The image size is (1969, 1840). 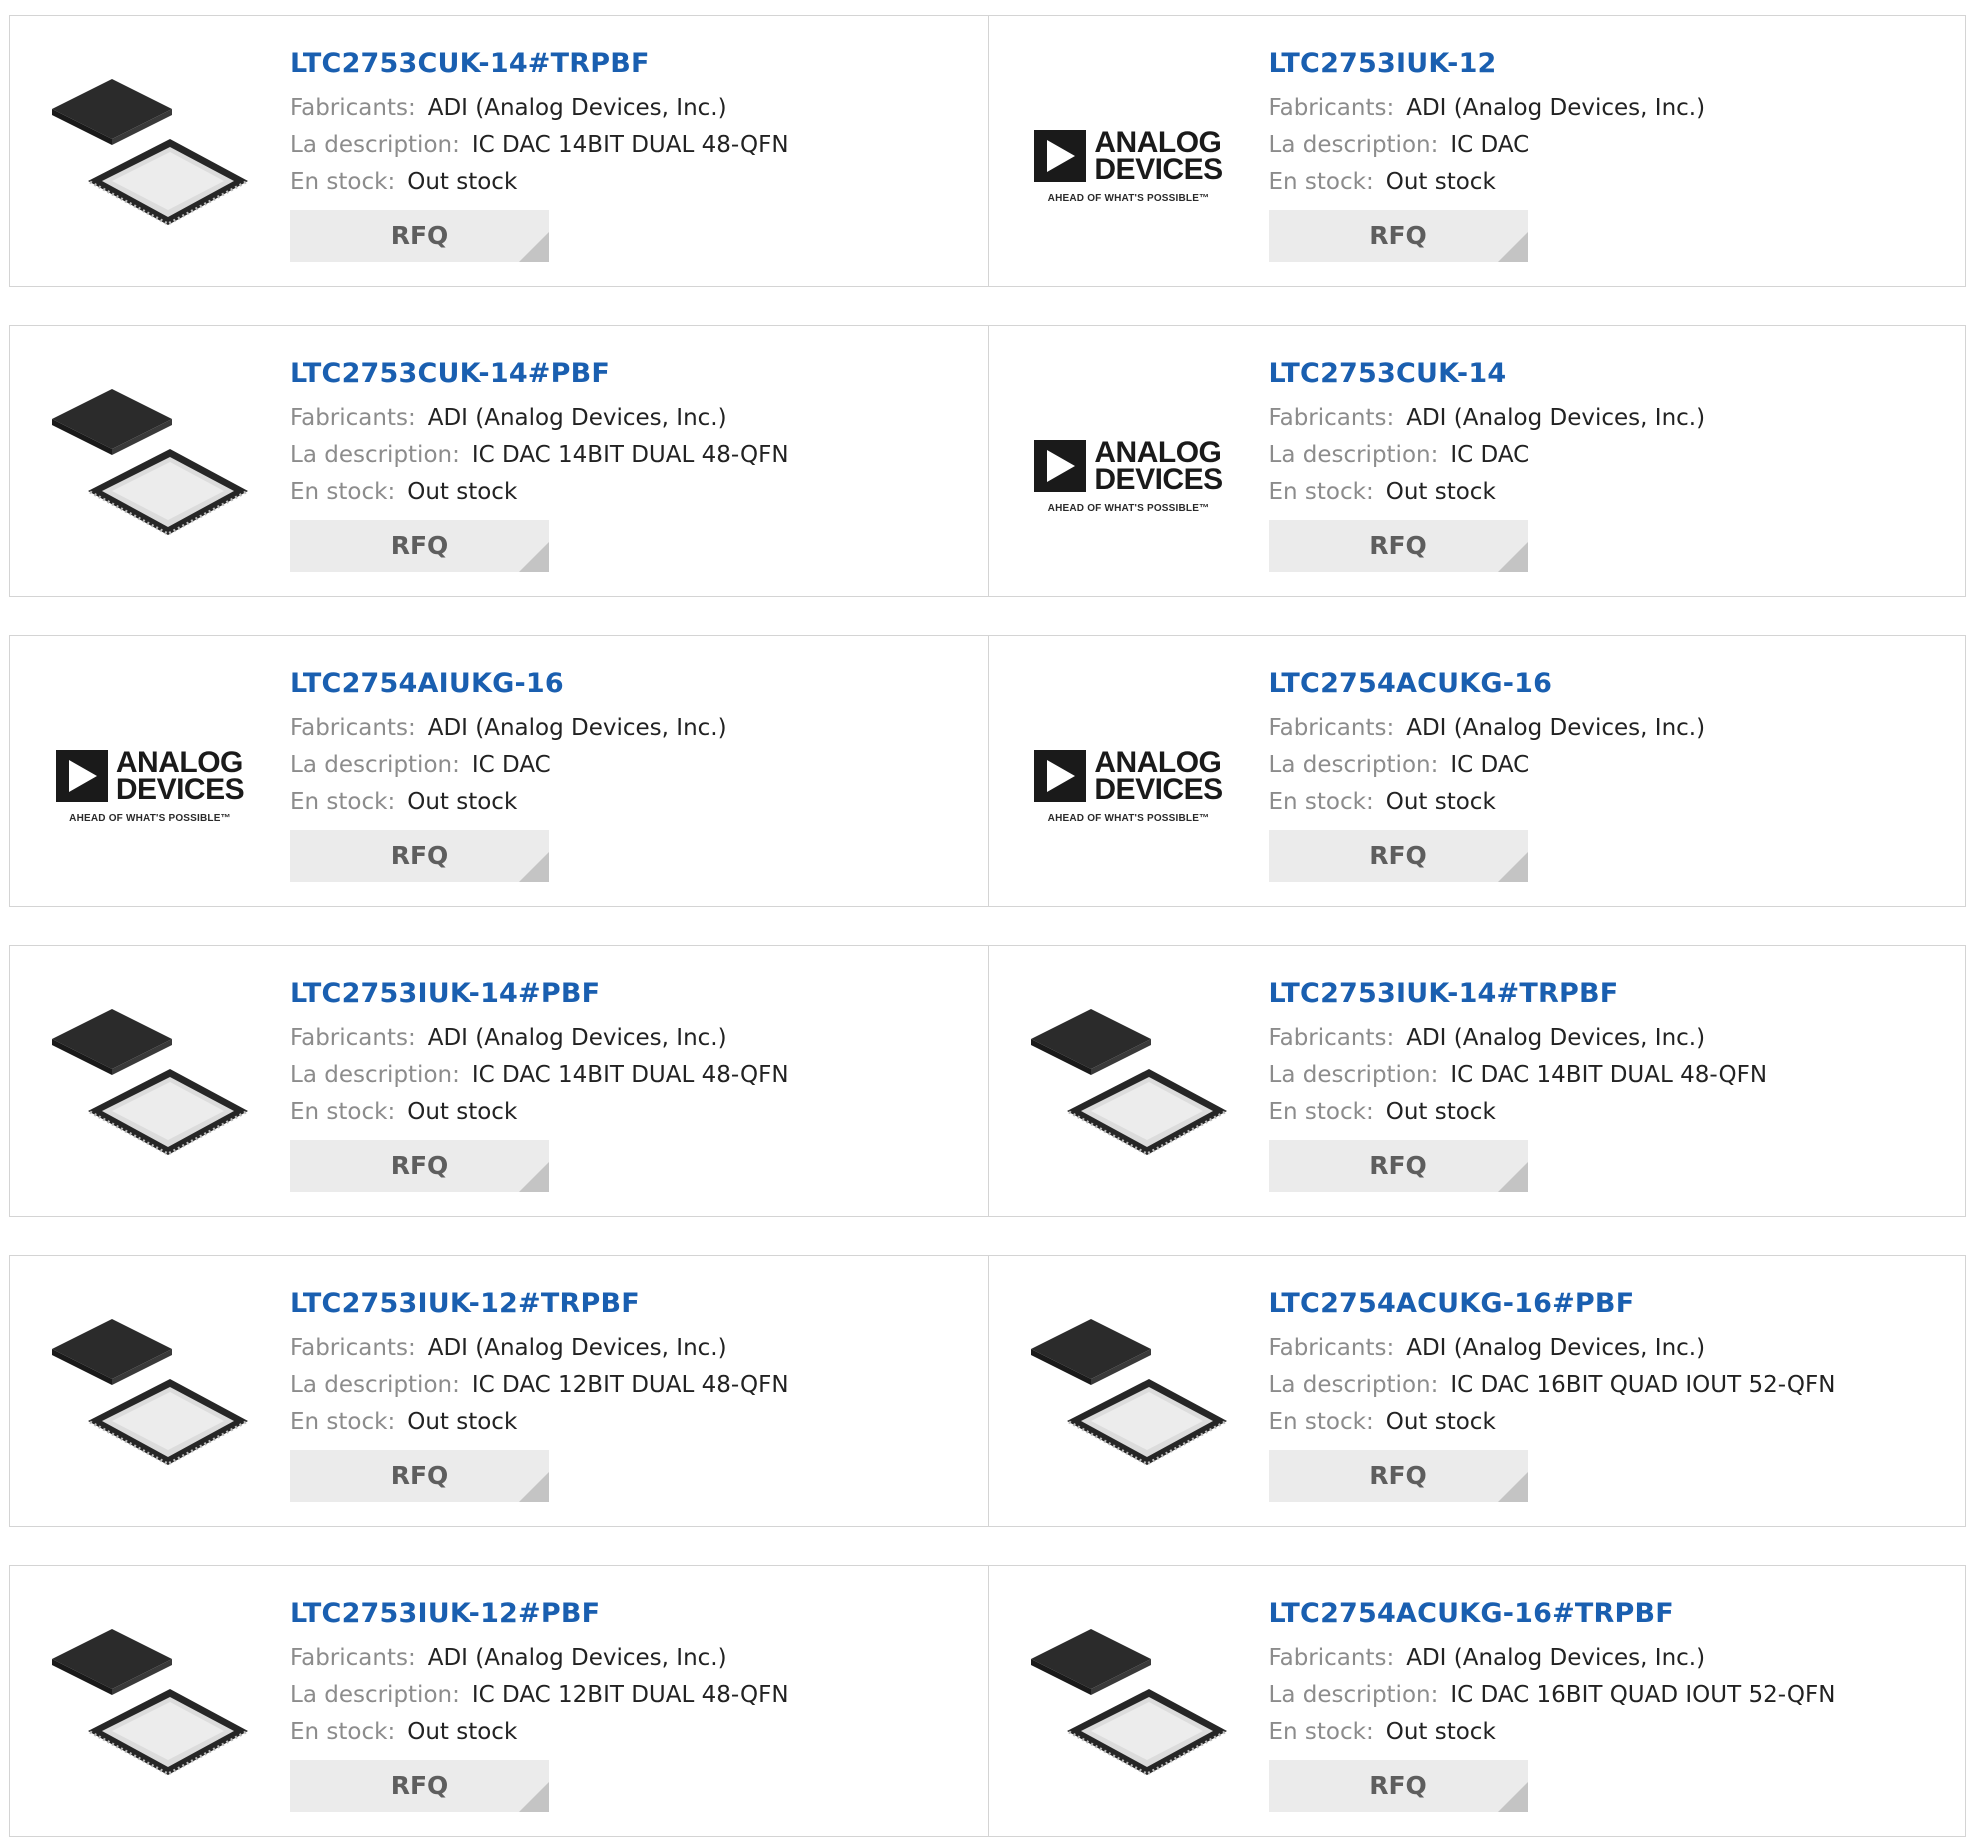 I want to click on product-part-link: LTC2753CUK-14, so click(x=1607, y=374).